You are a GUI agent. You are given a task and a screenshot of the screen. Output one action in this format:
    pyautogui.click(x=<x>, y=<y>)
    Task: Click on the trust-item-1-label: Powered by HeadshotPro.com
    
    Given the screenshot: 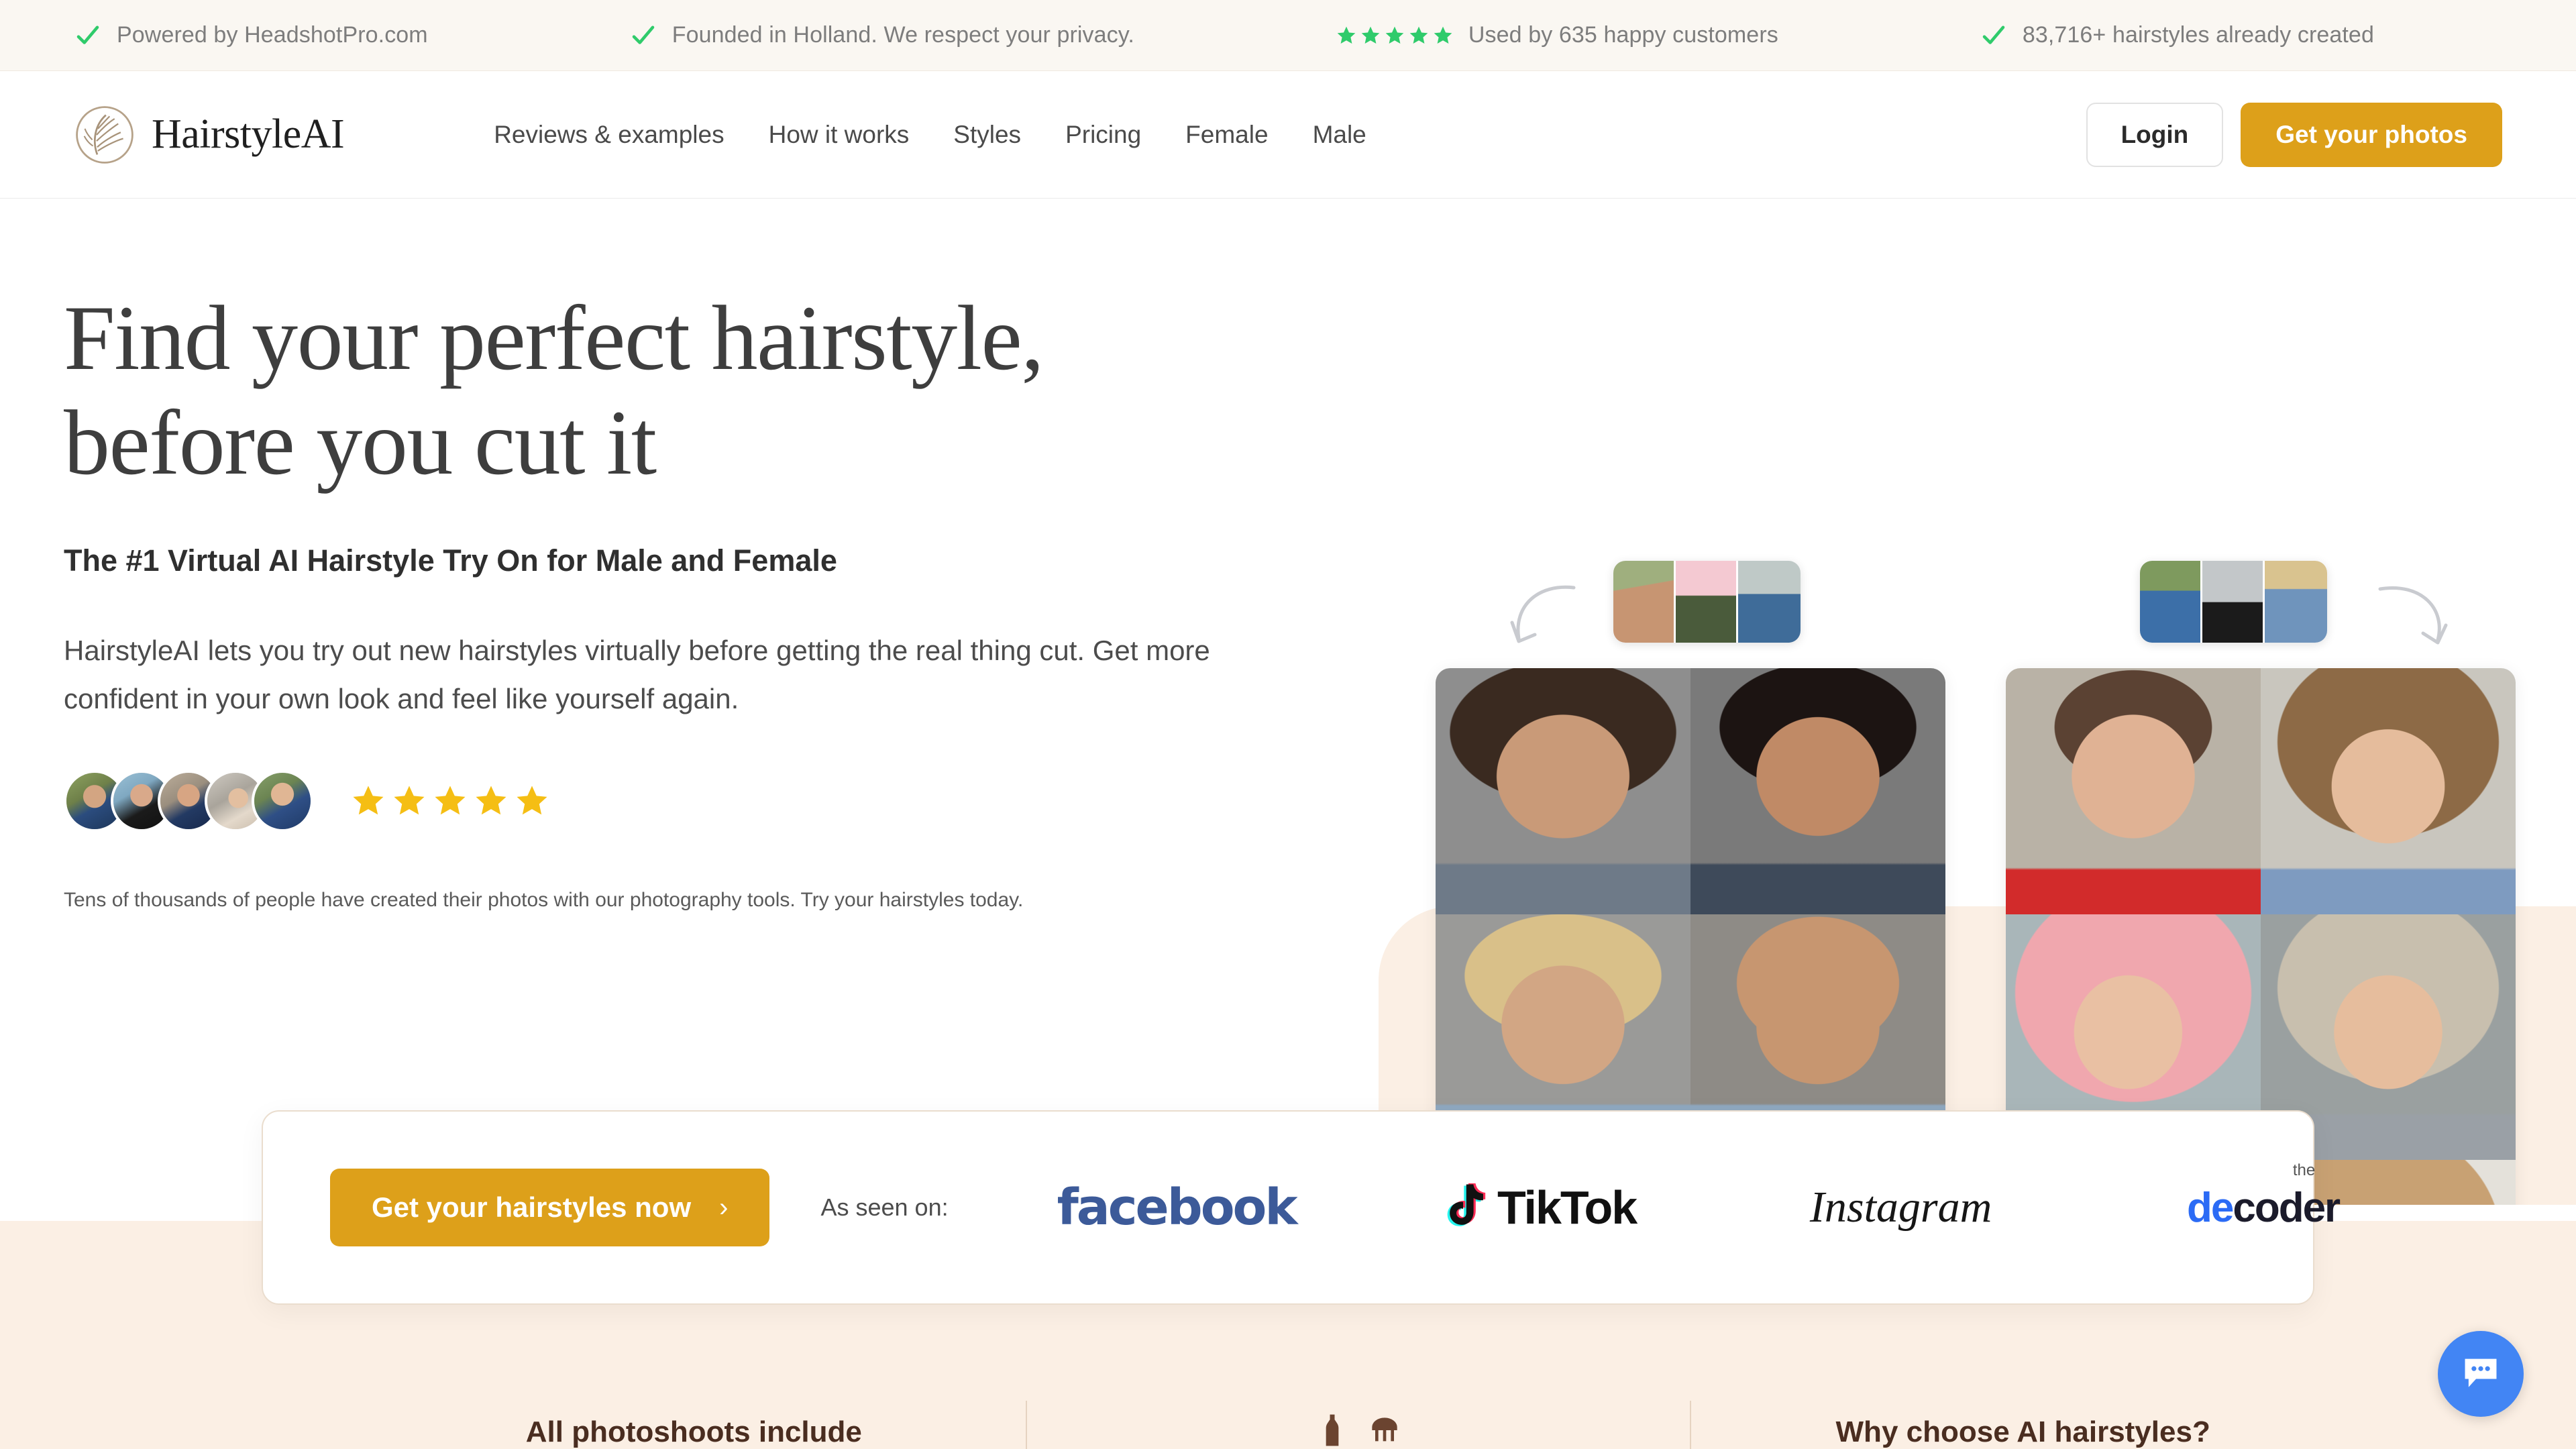 What is the action you would take?
    pyautogui.click(x=272, y=35)
    